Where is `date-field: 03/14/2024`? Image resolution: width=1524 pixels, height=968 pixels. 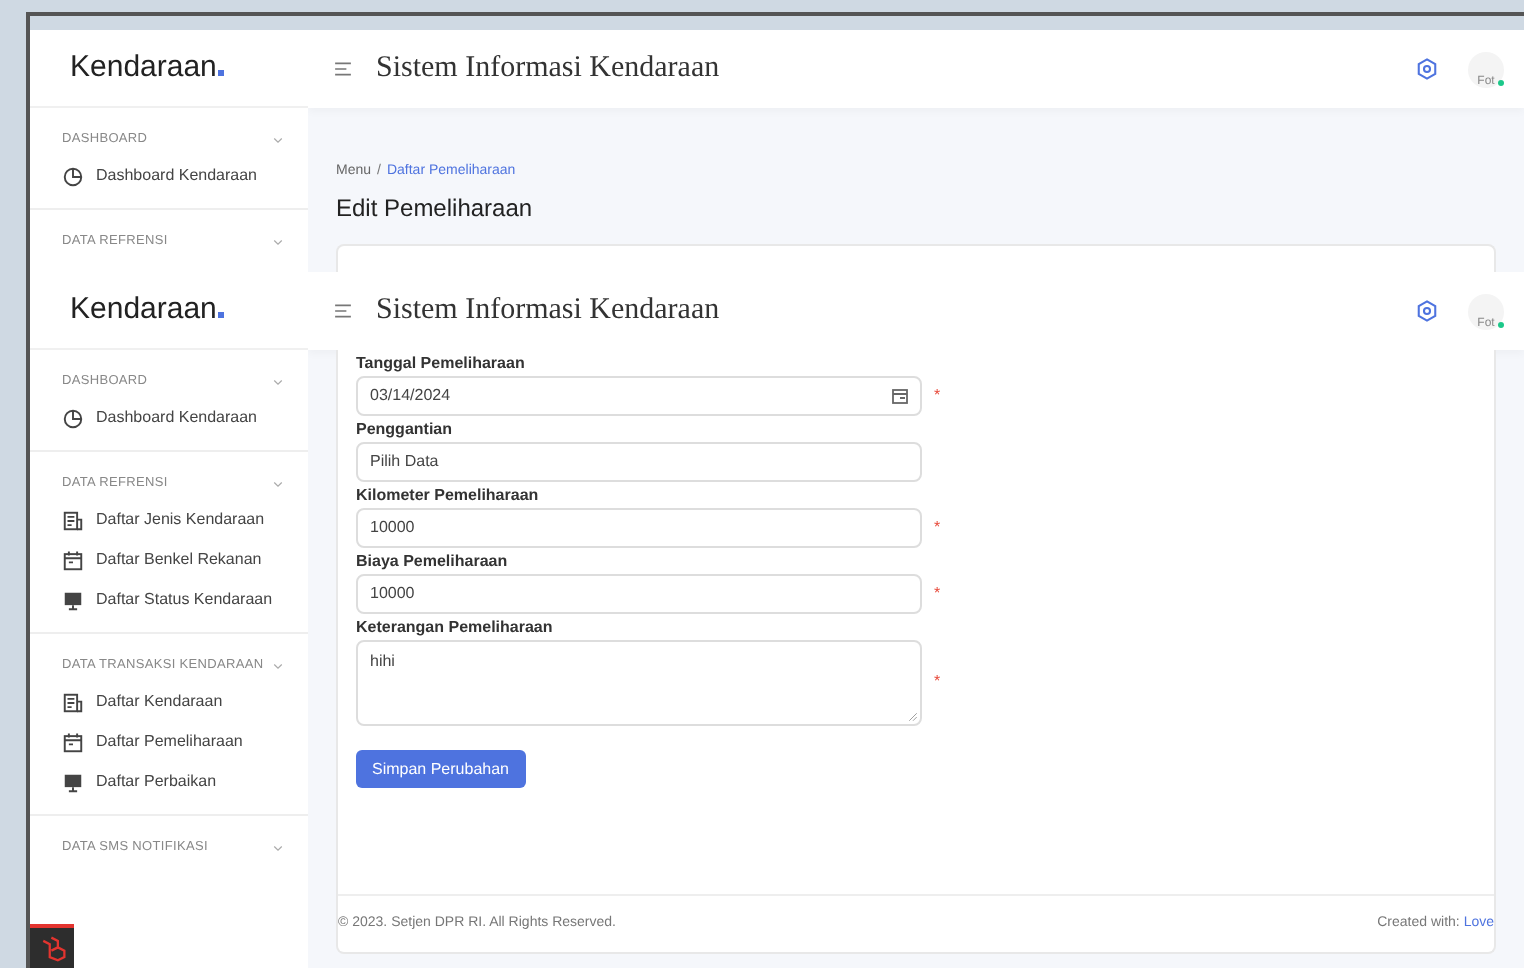
date-field: 03/14/2024 is located at coordinates (639, 396).